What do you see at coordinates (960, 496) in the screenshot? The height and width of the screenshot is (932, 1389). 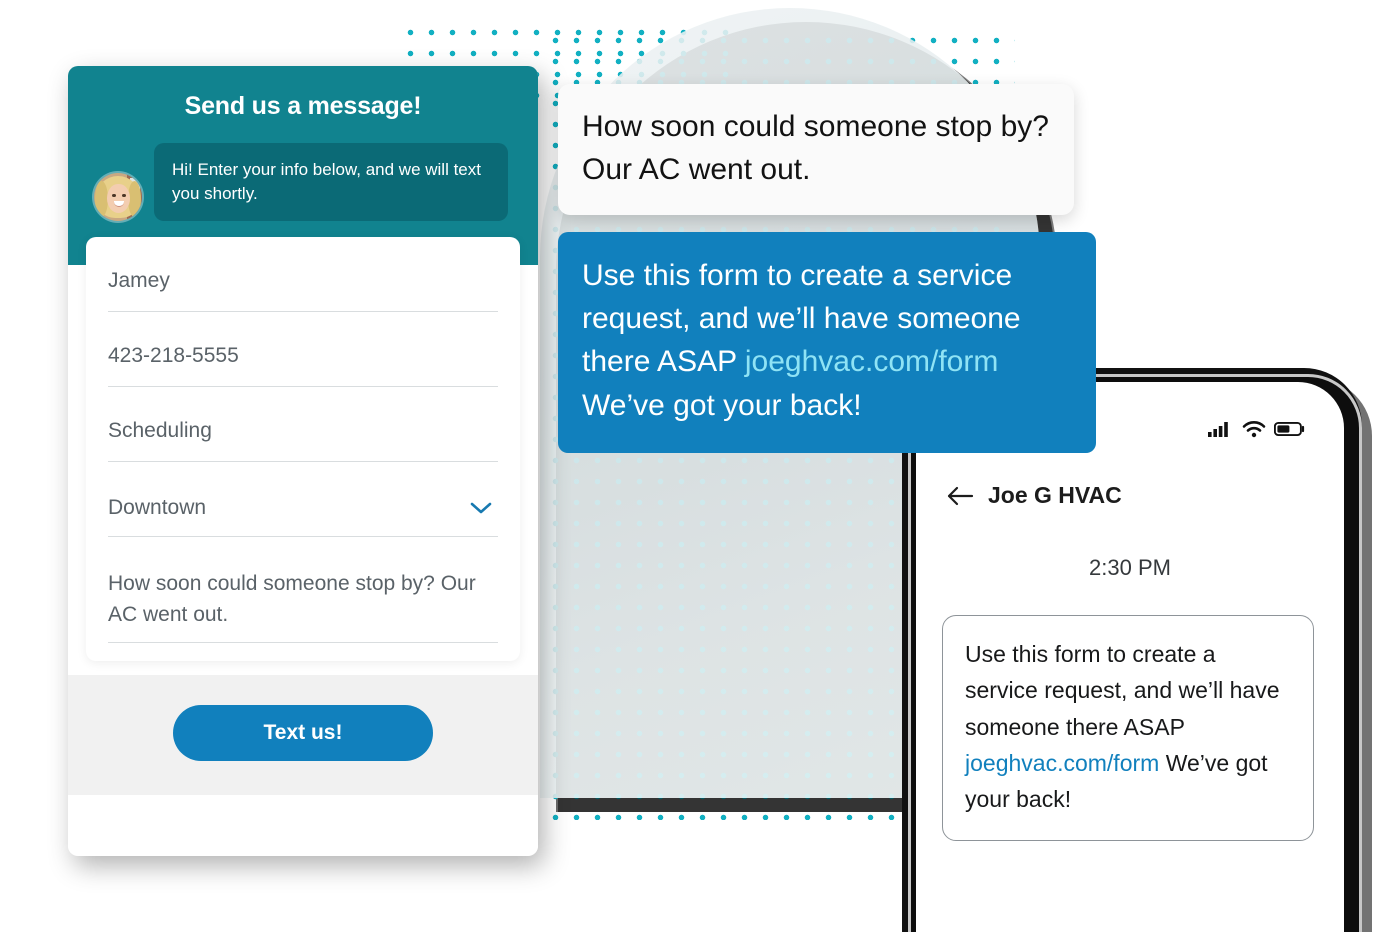 I see `arrow-left-icon` at bounding box center [960, 496].